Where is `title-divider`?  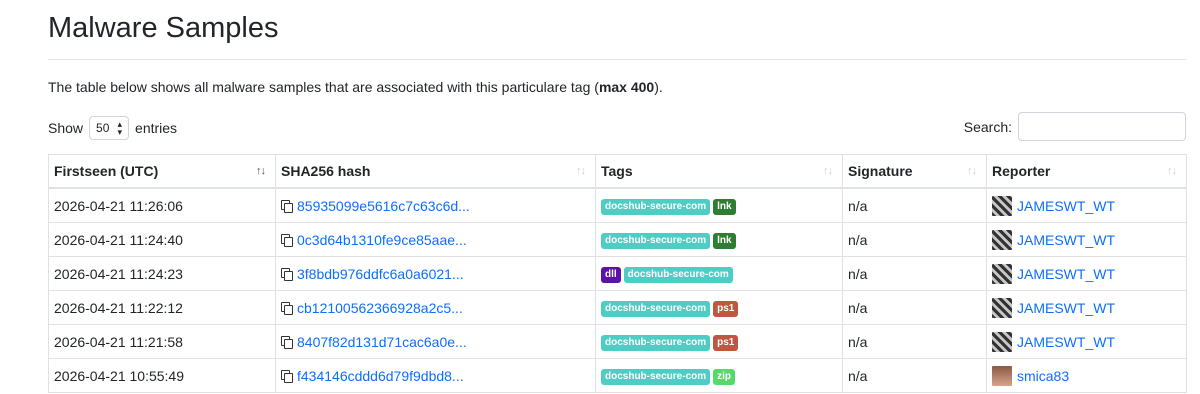
title-divider is located at coordinates (617, 59).